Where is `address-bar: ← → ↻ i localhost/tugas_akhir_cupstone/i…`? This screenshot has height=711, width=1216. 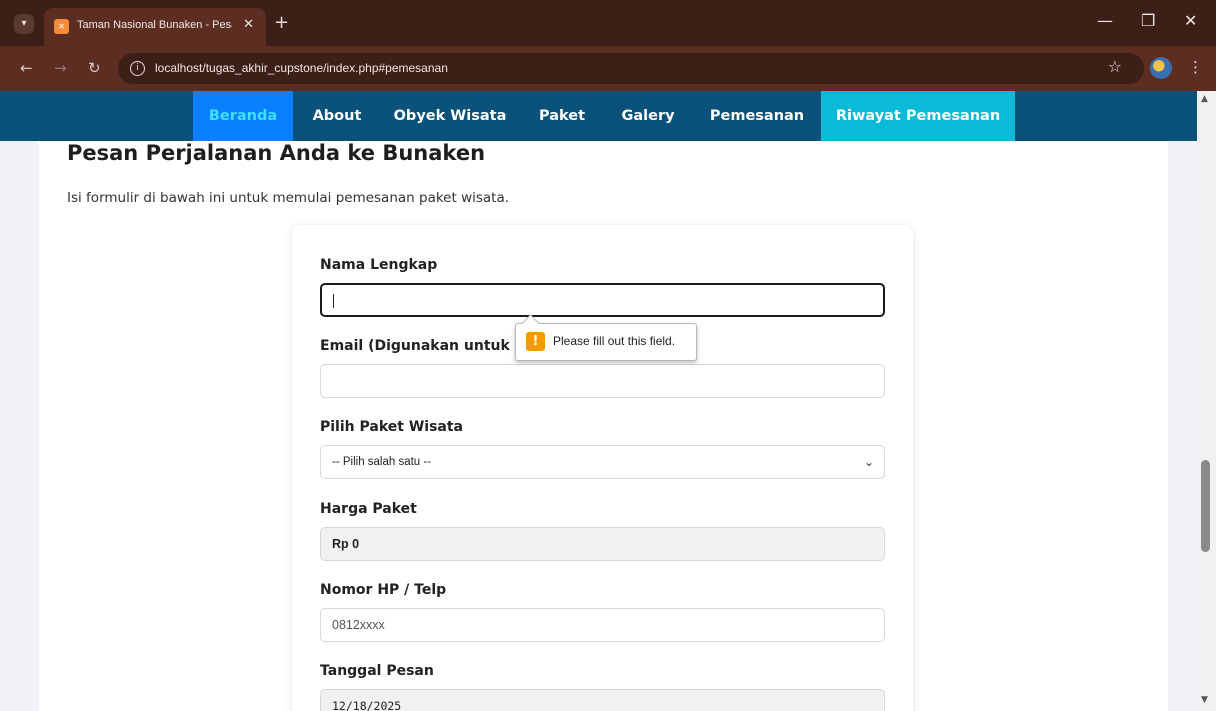 address-bar: ← → ↻ i localhost/tugas_akhir_cupstone/i… is located at coordinates (608, 68).